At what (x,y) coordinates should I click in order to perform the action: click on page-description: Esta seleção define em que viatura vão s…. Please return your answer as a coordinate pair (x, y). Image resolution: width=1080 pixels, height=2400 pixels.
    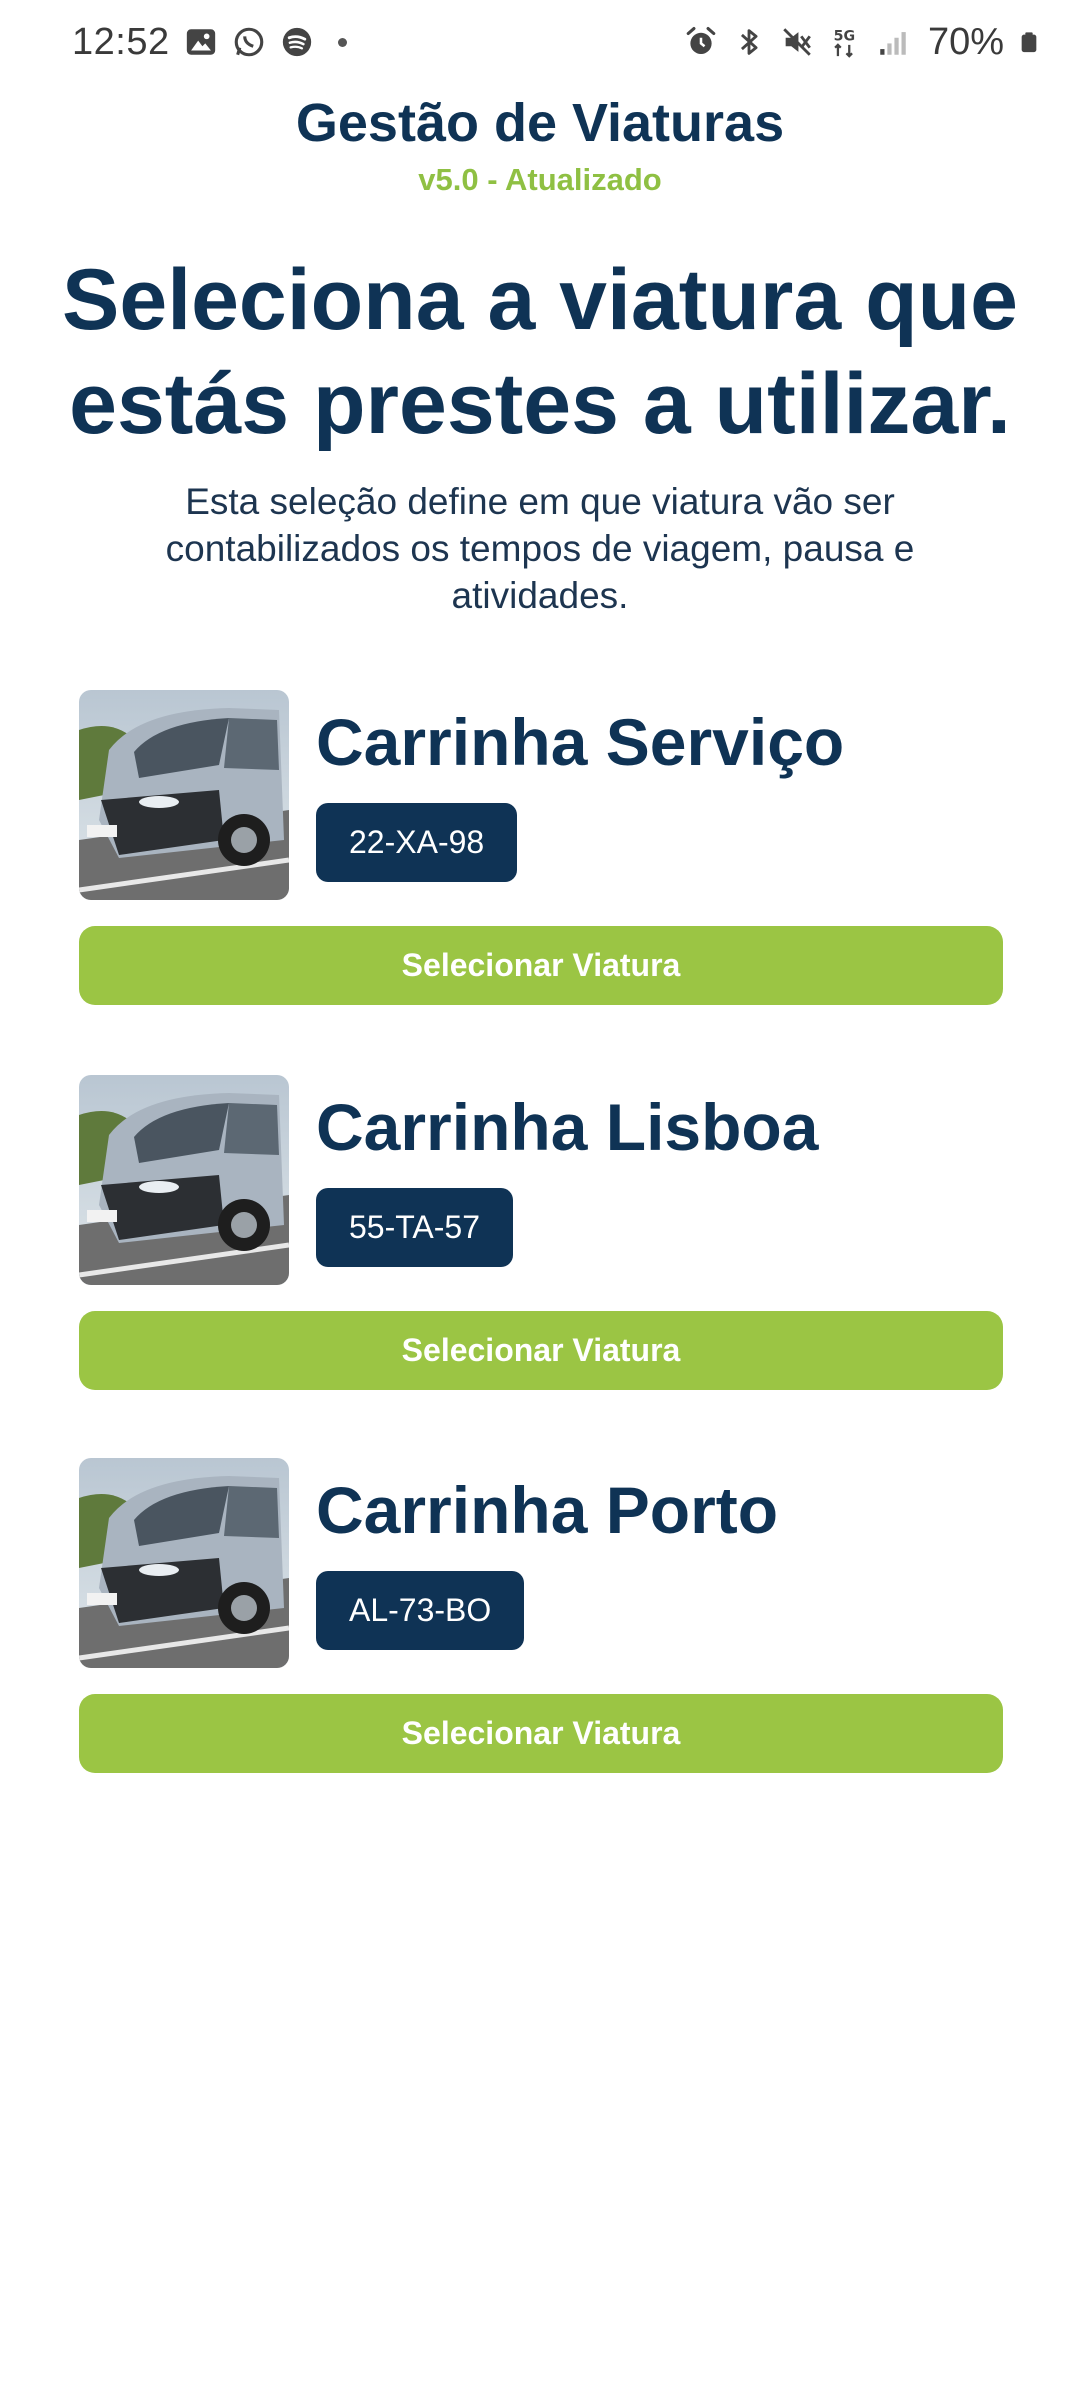
    Looking at the image, I should click on (540, 548).